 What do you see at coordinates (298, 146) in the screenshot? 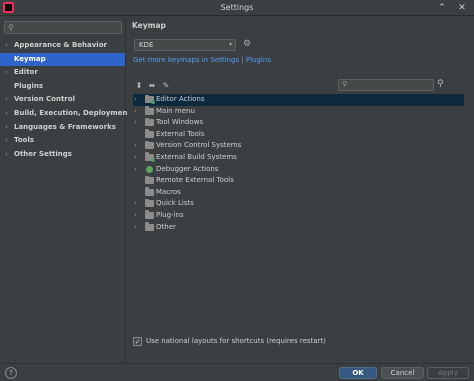
I see `tree-row-vcs: › Version Control Systems` at bounding box center [298, 146].